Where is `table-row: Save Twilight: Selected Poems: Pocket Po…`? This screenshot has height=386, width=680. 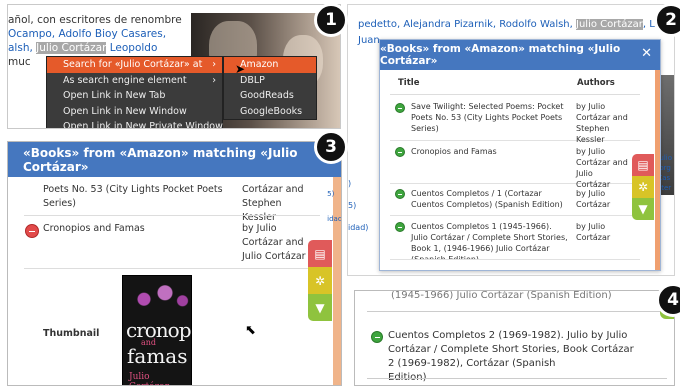 table-row: Save Twilight: Selected Poems: Pocket Po… is located at coordinates (515, 119).